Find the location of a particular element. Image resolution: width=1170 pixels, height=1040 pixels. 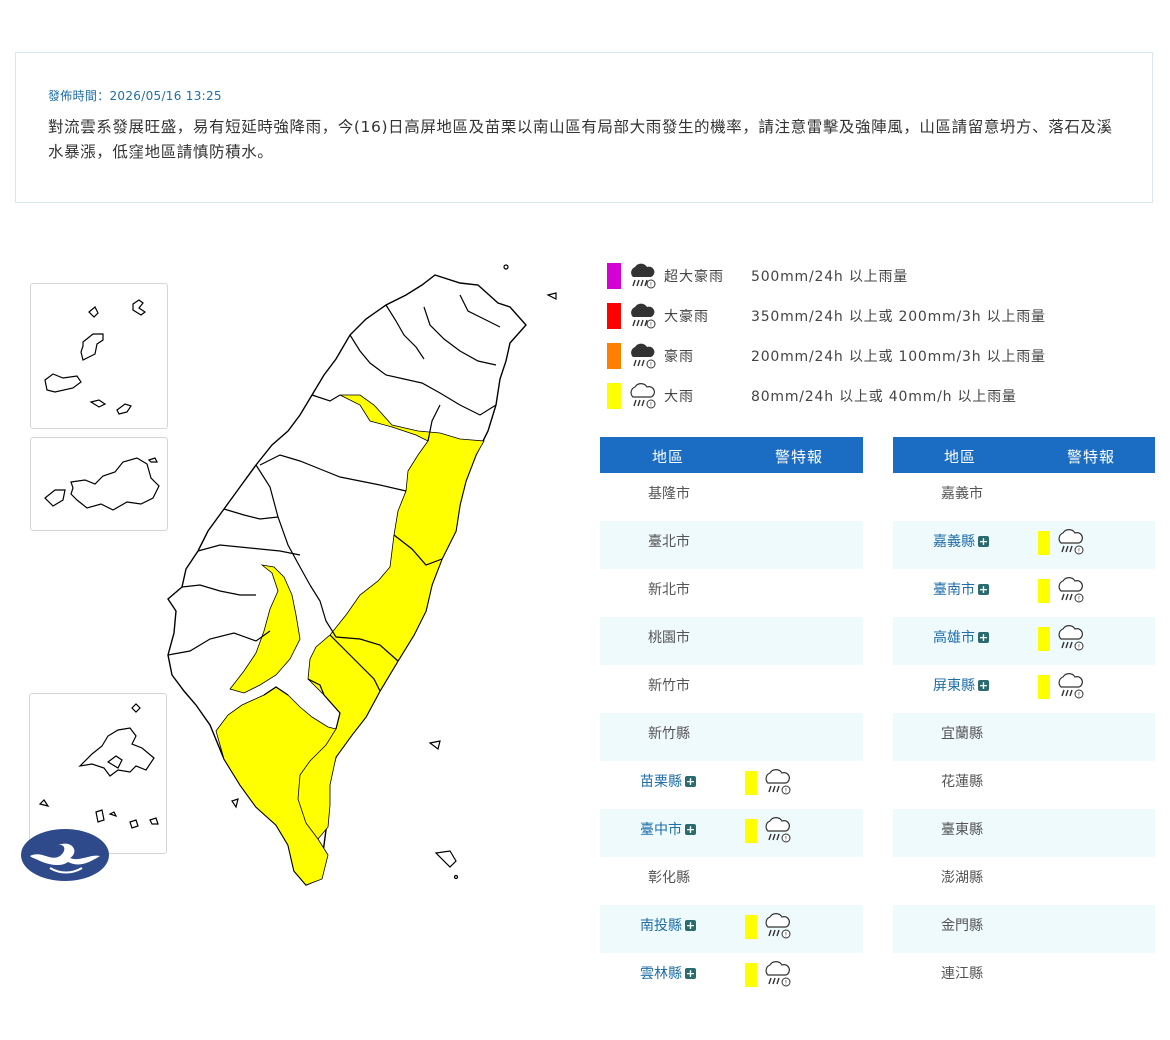

region-label: 嘉義市 is located at coordinates (962, 494).